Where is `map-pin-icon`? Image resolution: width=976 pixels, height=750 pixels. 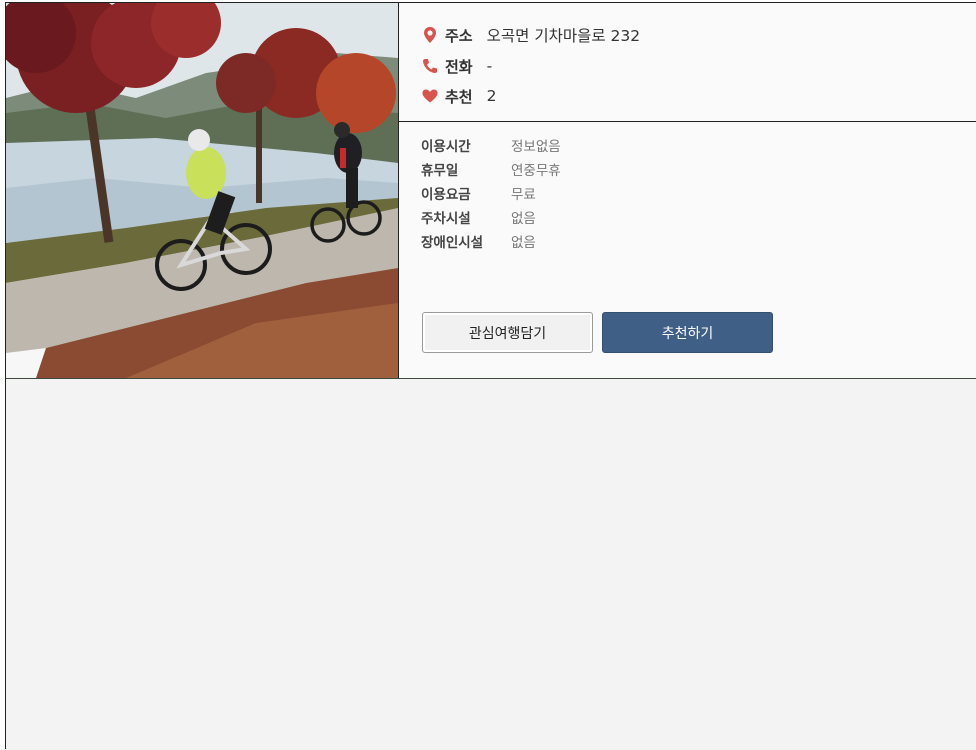 map-pin-icon is located at coordinates (430, 35).